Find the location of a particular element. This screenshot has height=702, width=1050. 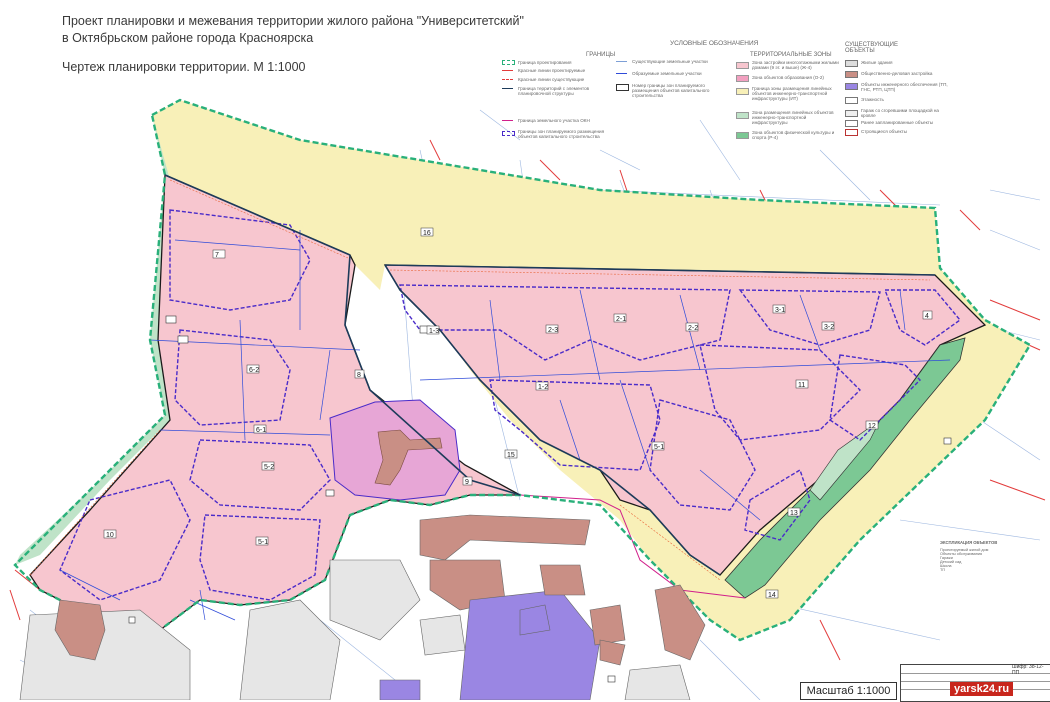

legend-item: Граница проектирования is located at coordinates (545, 62).